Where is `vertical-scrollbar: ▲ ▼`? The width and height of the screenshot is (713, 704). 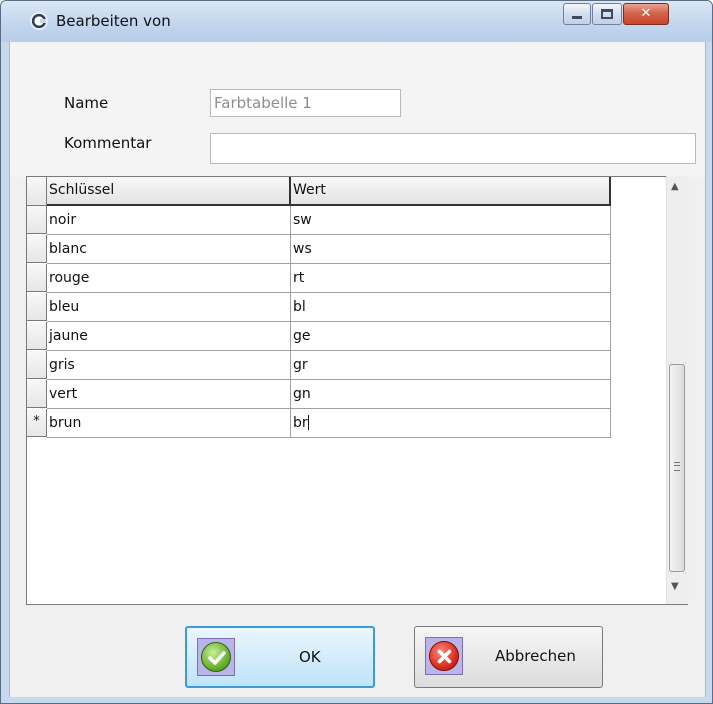
vertical-scrollbar: ▲ ▼ is located at coordinates (677, 390).